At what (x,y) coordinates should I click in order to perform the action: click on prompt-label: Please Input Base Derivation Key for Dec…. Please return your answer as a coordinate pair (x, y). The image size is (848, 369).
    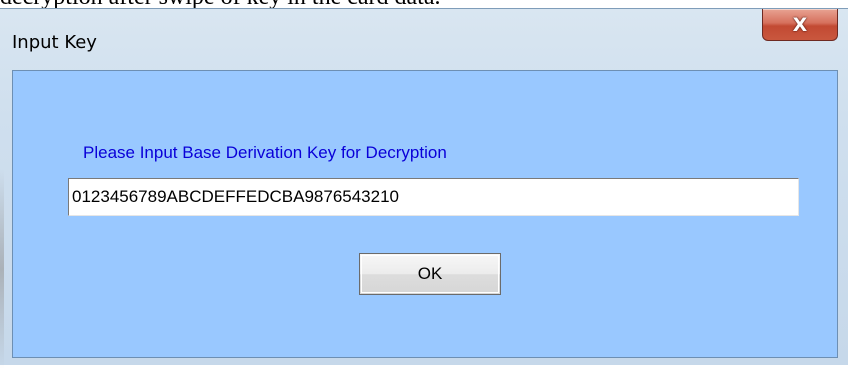
    Looking at the image, I should click on (265, 152).